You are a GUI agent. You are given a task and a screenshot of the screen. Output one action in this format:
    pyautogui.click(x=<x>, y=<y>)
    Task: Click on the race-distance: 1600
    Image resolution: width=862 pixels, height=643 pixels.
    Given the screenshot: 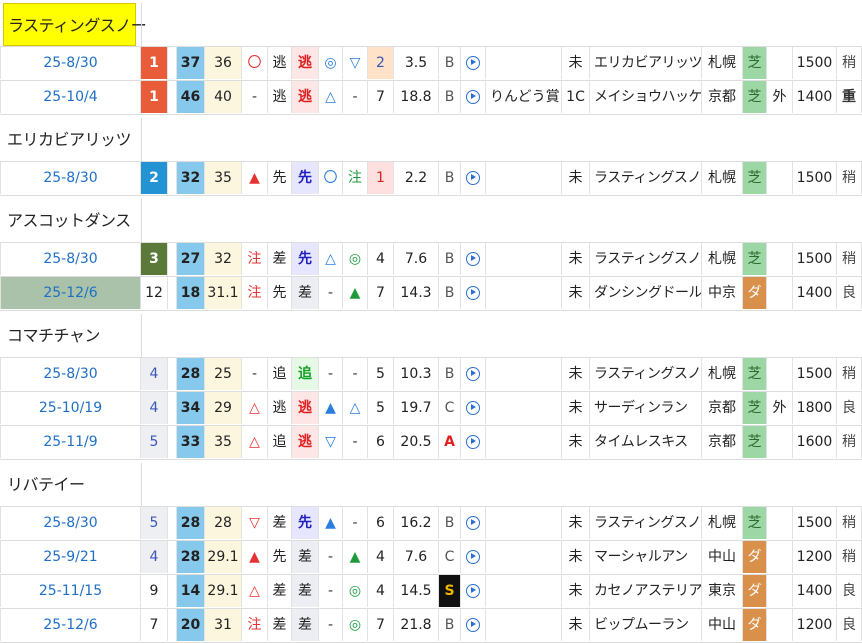 What is the action you would take?
    pyautogui.click(x=815, y=442)
    